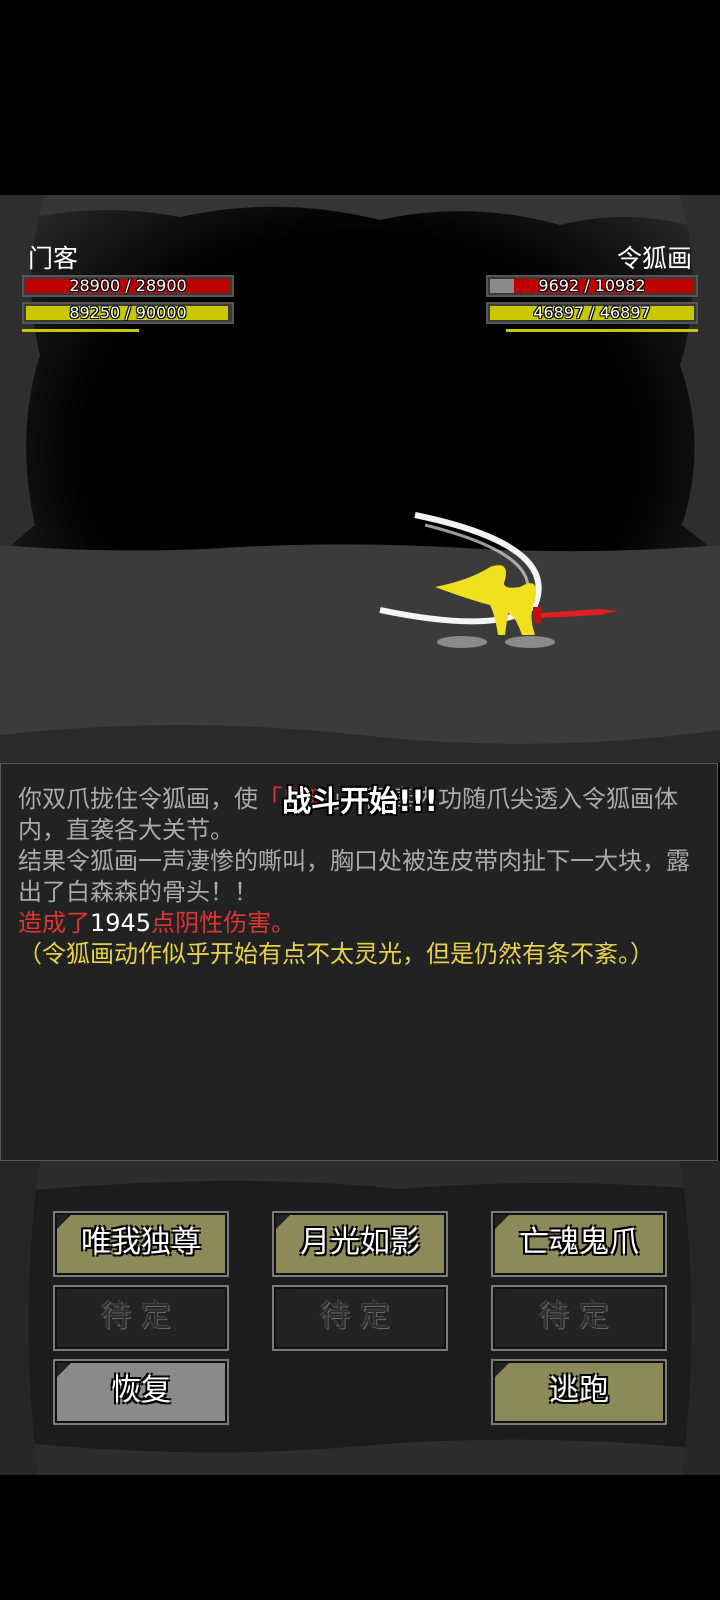  Describe the element at coordinates (359, 923) in the screenshot. I see `log-entry-damage: 造成了1945点阴性伤害。` at that location.